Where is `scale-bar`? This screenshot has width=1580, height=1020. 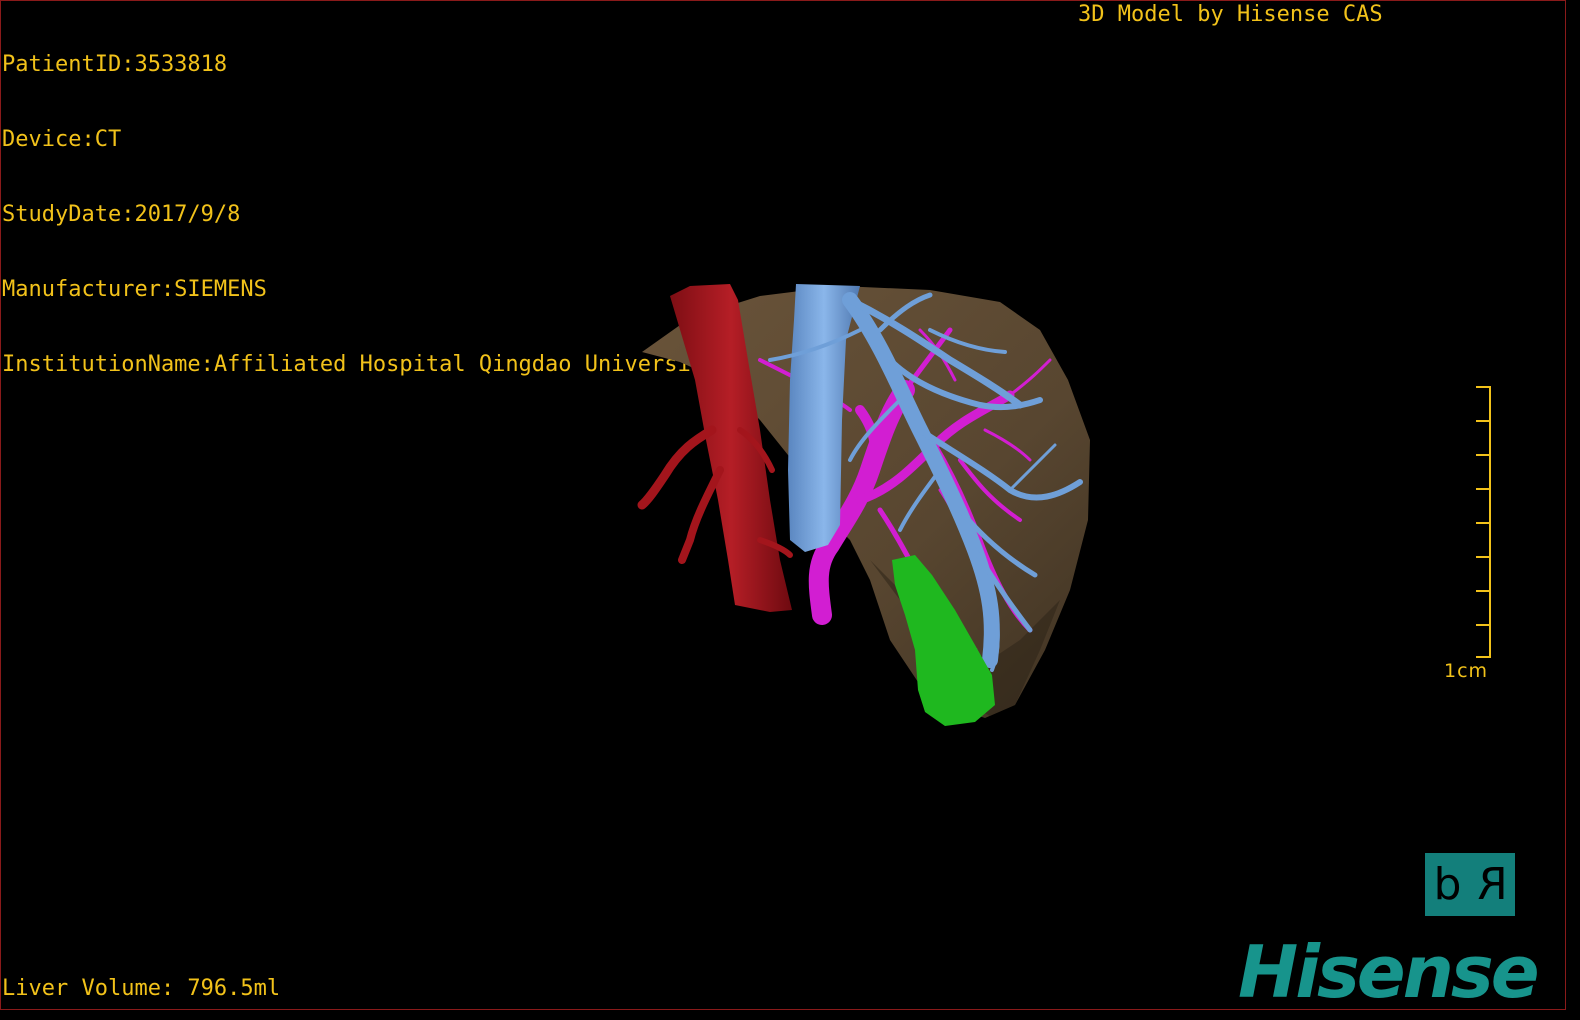
scale-bar is located at coordinates (1483, 522).